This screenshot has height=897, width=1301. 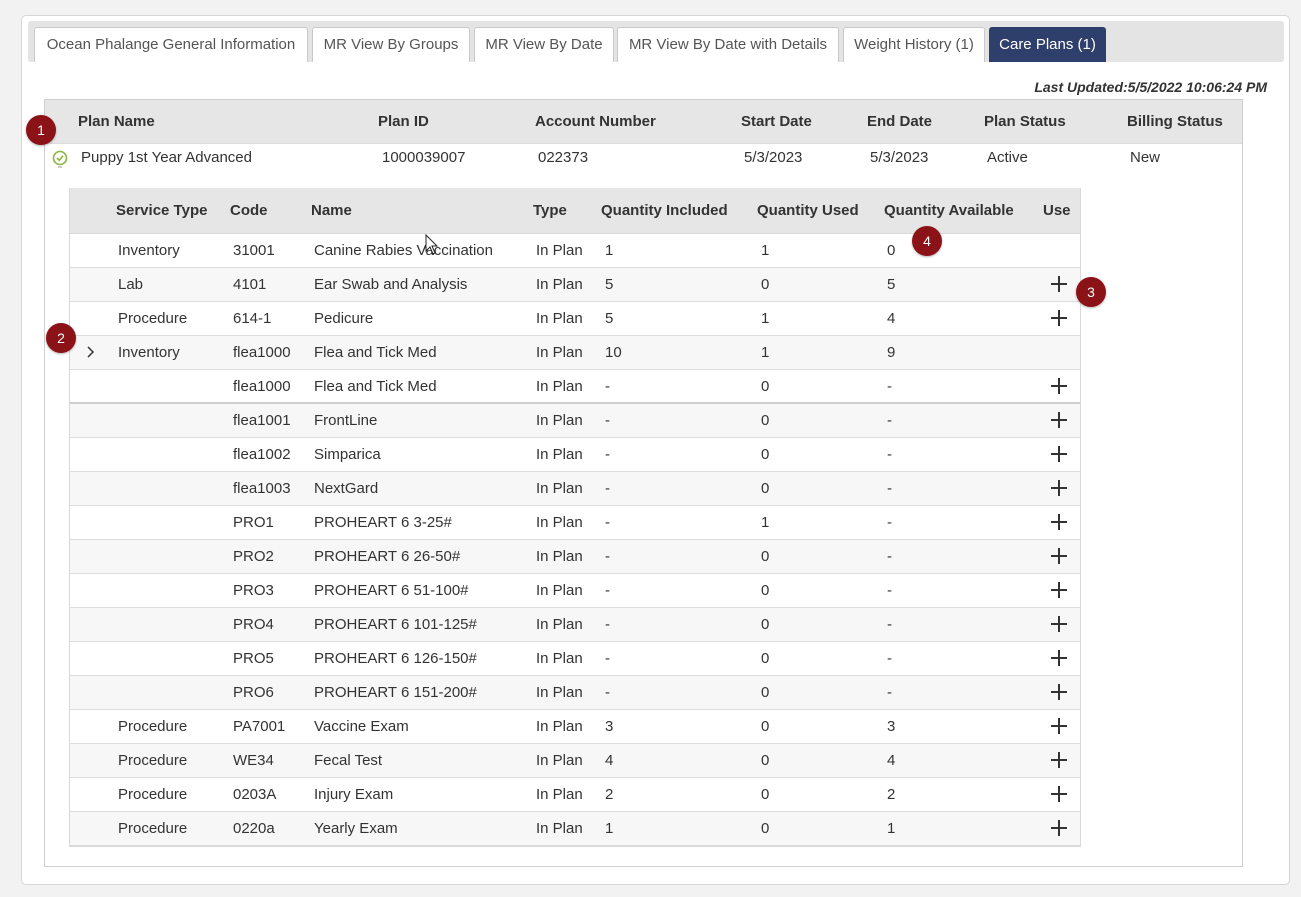 What do you see at coordinates (1007, 157) in the screenshot?
I see `plan-status: Active` at bounding box center [1007, 157].